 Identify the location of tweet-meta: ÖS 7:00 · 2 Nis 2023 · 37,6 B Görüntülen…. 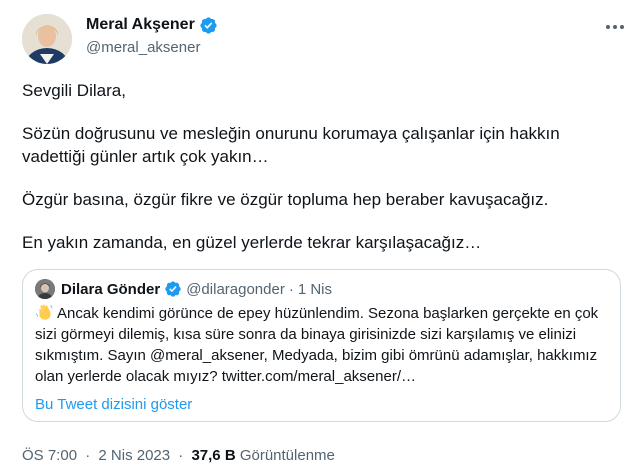
(178, 455).